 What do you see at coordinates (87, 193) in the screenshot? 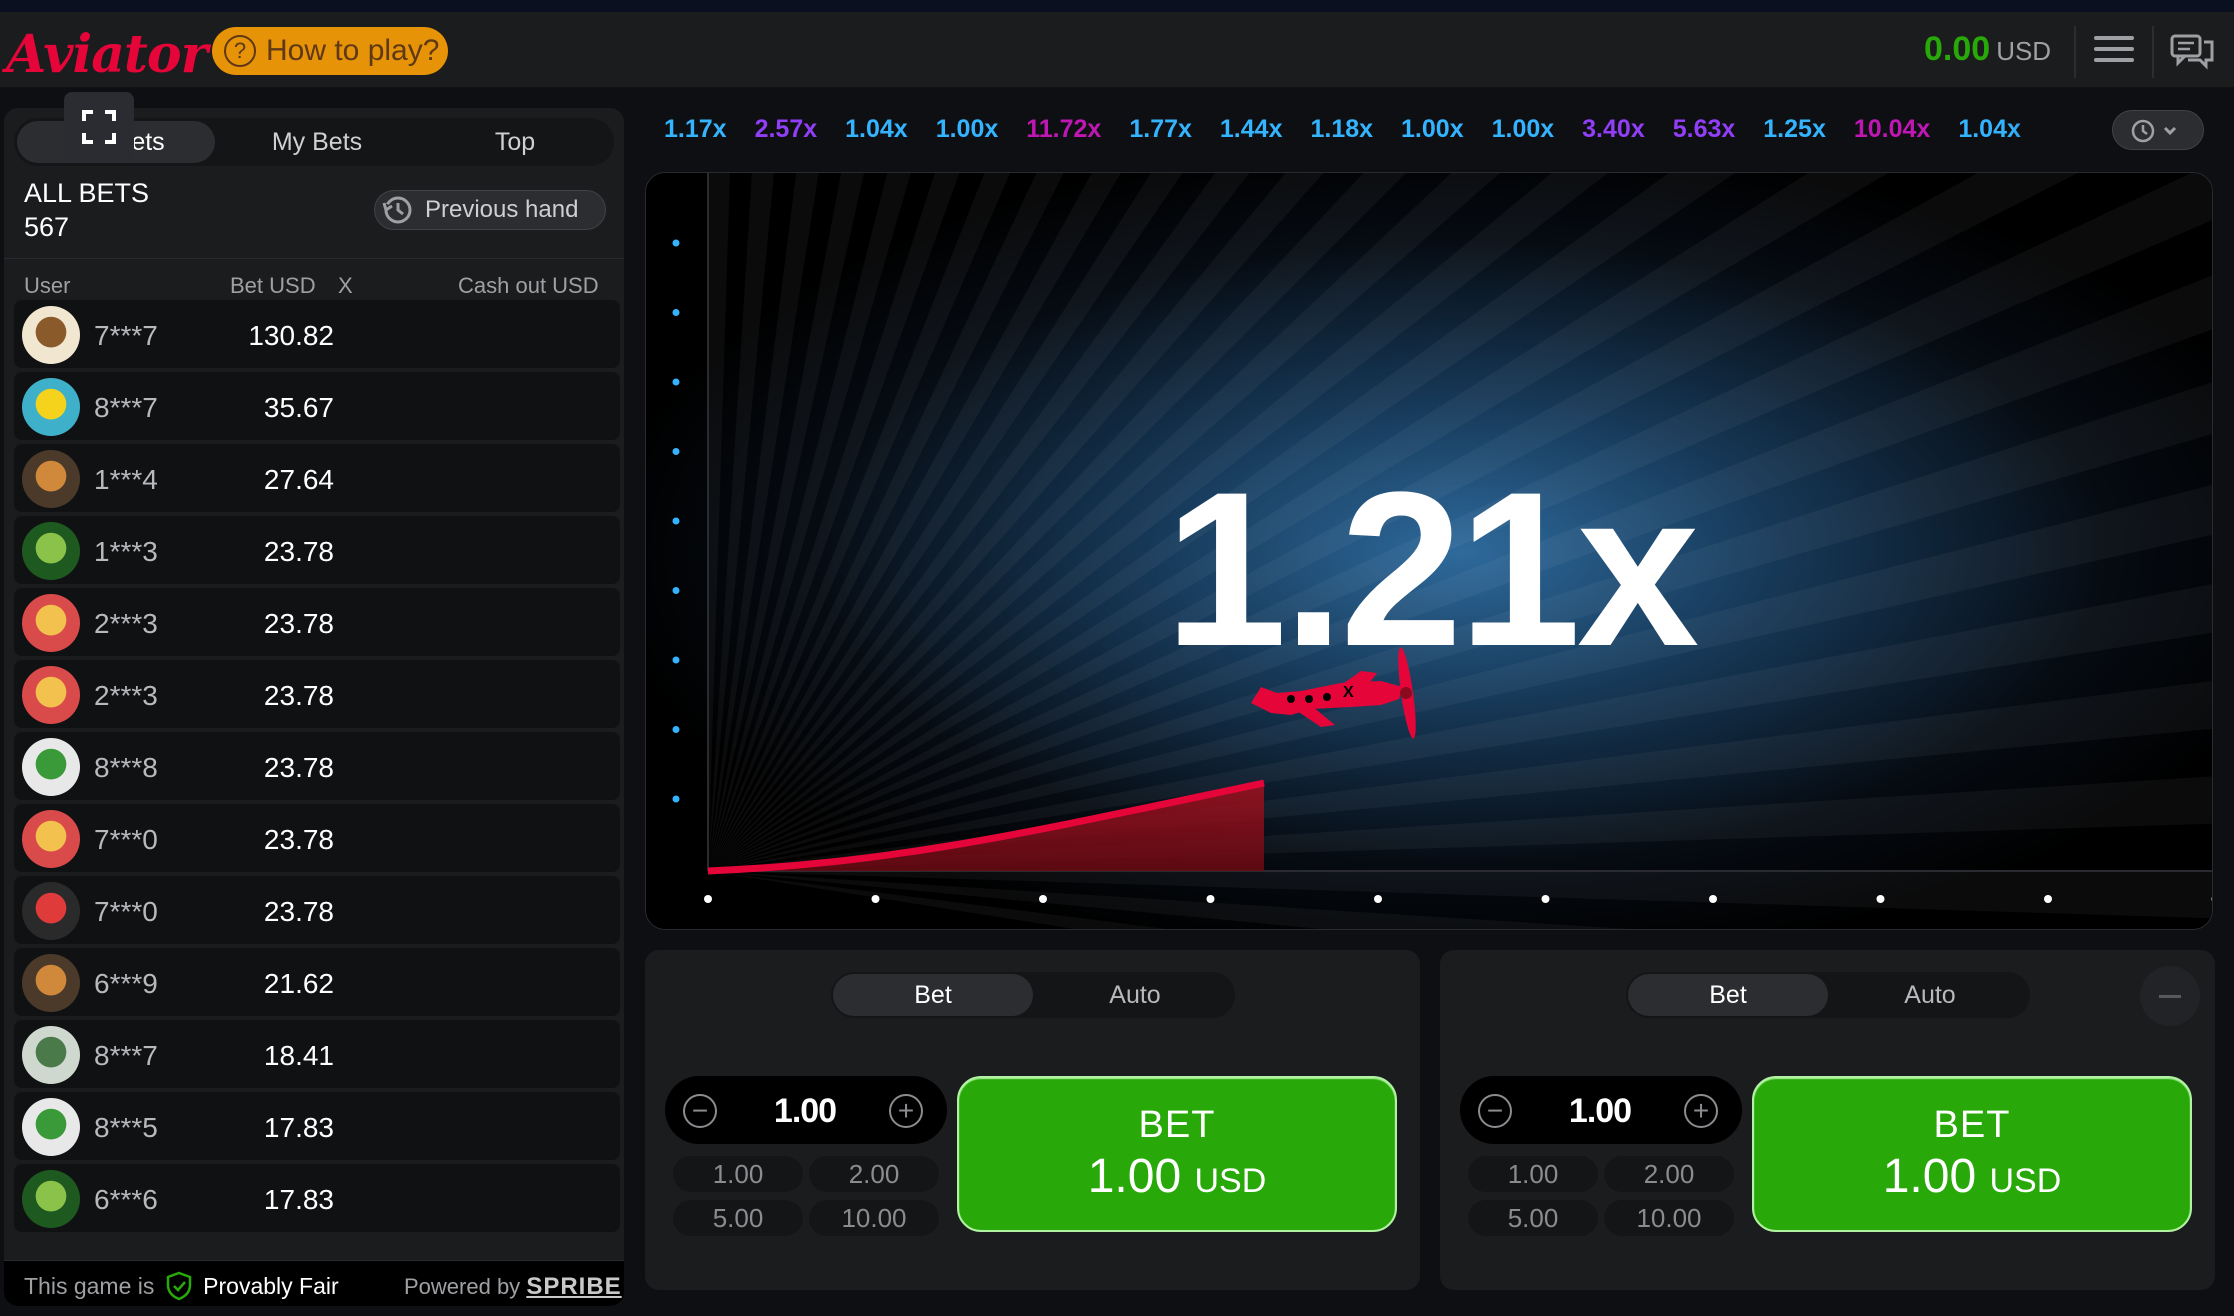
I see `all-bets-title: ALL BETS` at bounding box center [87, 193].